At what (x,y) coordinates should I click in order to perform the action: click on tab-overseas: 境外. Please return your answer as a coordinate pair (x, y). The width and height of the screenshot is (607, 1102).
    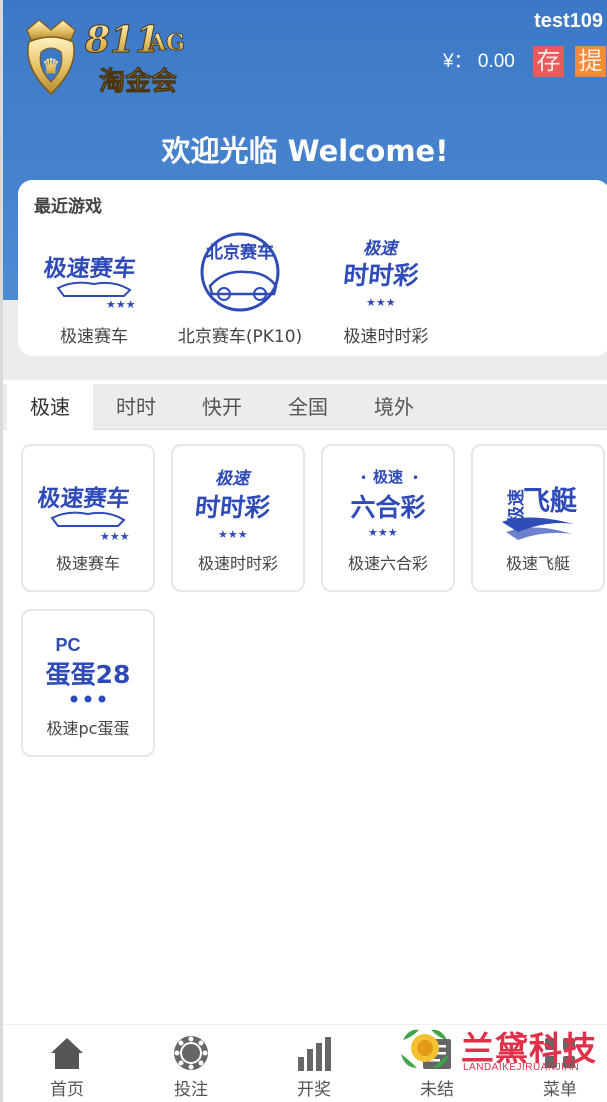
    Looking at the image, I should click on (394, 407).